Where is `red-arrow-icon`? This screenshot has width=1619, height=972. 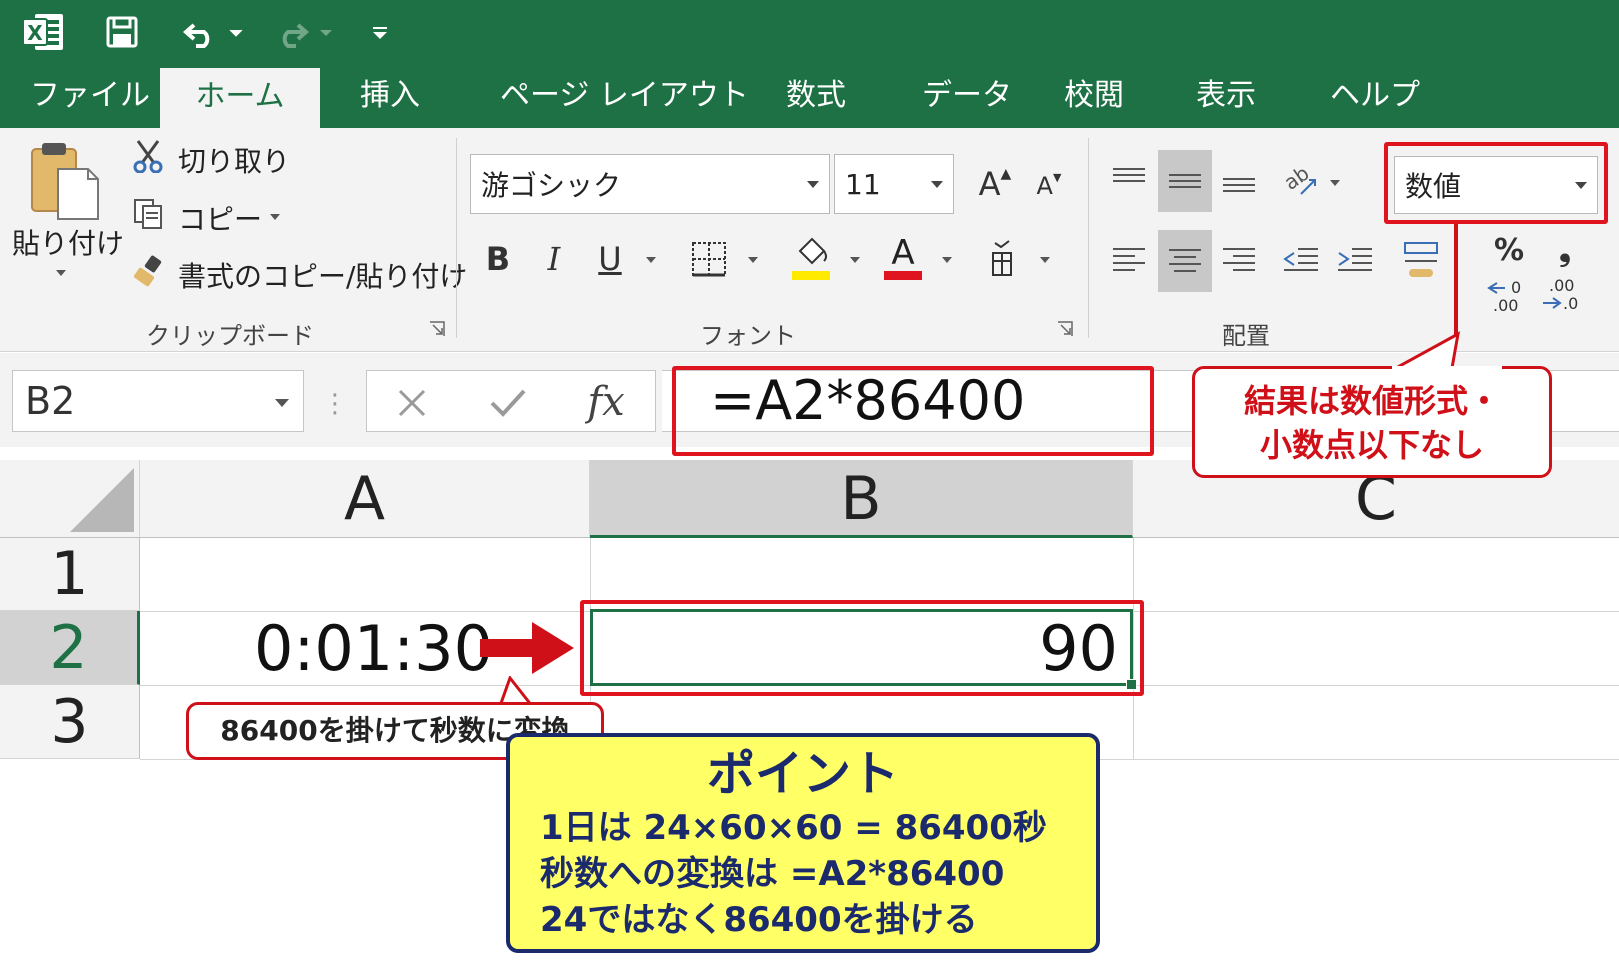
red-arrow-icon is located at coordinates (527, 648).